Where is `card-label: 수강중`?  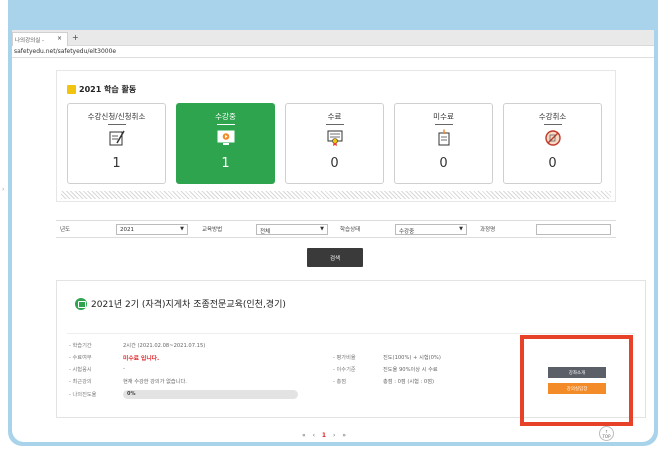 card-label: 수강중 is located at coordinates (225, 118).